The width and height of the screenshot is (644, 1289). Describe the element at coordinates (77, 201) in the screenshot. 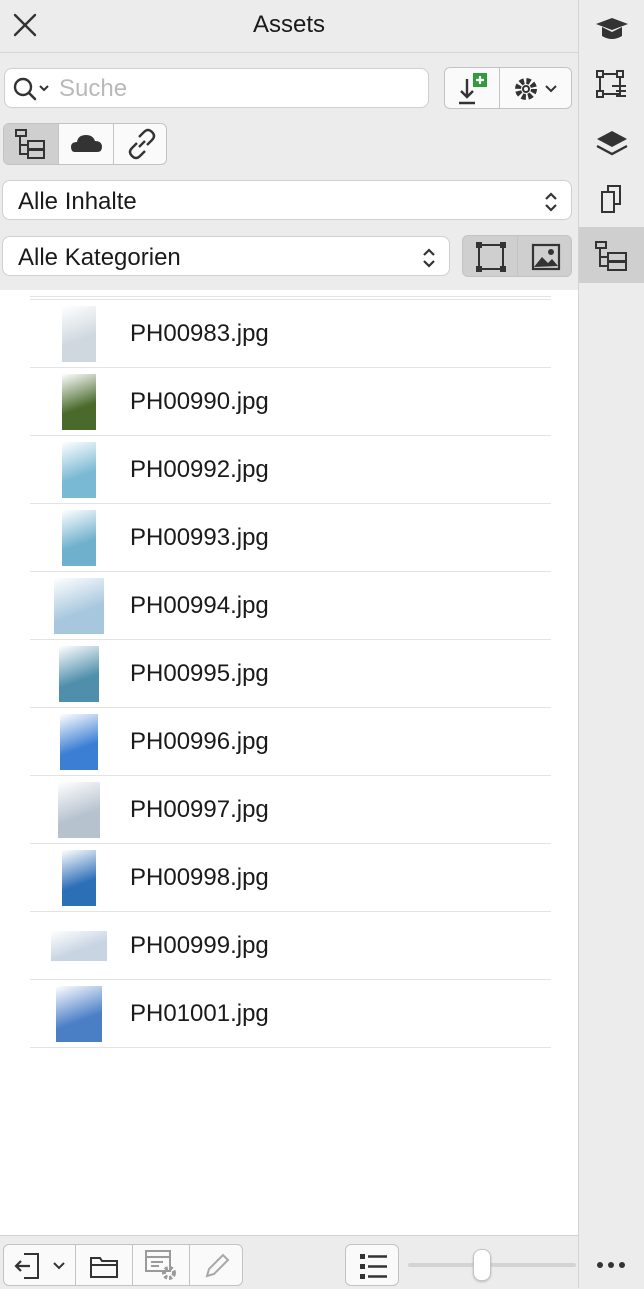

I see `content-filter-label: Alle Inhalte` at that location.